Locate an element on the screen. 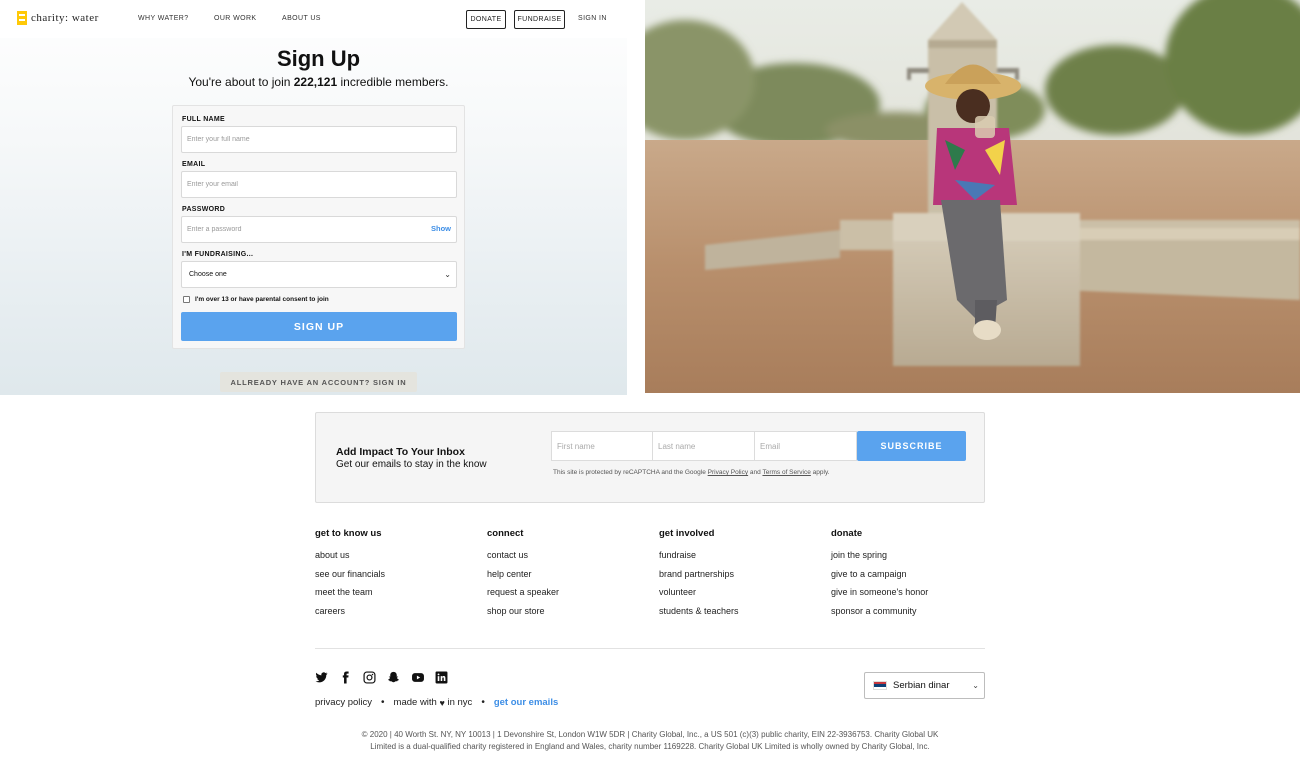 The image size is (1300, 770). made-with-suffix: in nyc is located at coordinates (460, 702).